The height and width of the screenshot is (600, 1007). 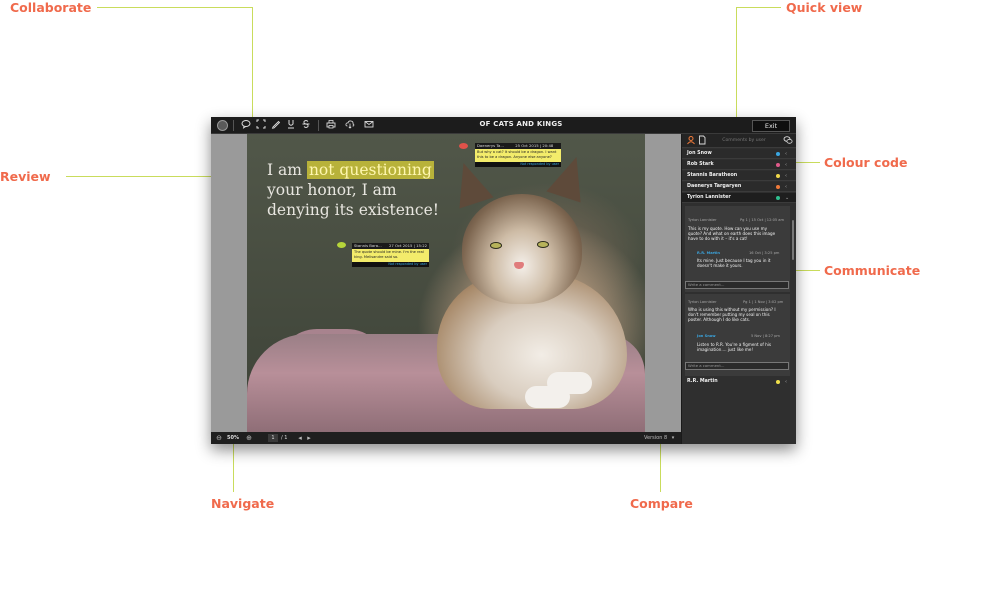 What do you see at coordinates (331, 125) in the screenshot?
I see `print-icon` at bounding box center [331, 125].